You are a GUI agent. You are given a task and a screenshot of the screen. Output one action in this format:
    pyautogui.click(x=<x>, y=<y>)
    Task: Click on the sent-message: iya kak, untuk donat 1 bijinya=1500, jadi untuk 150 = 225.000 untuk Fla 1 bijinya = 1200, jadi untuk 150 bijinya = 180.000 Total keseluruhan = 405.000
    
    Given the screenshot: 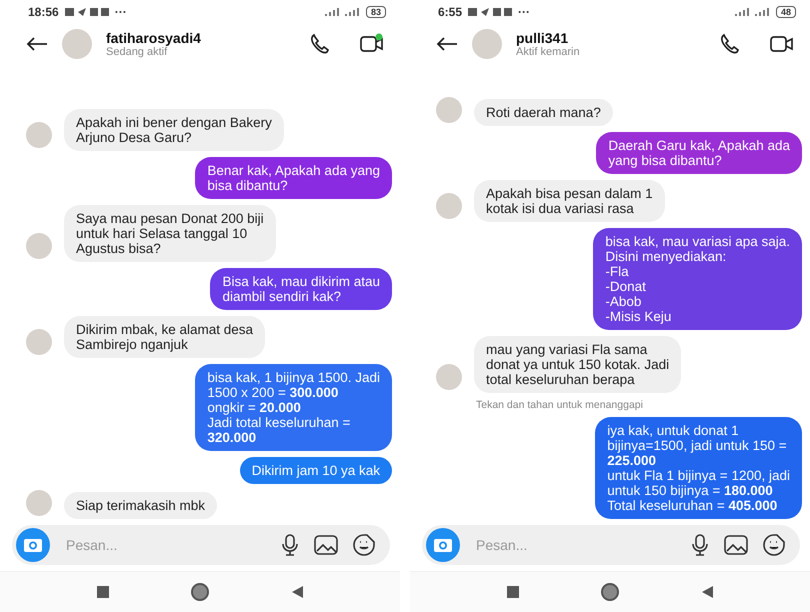 What is the action you would take?
    pyautogui.click(x=698, y=468)
    